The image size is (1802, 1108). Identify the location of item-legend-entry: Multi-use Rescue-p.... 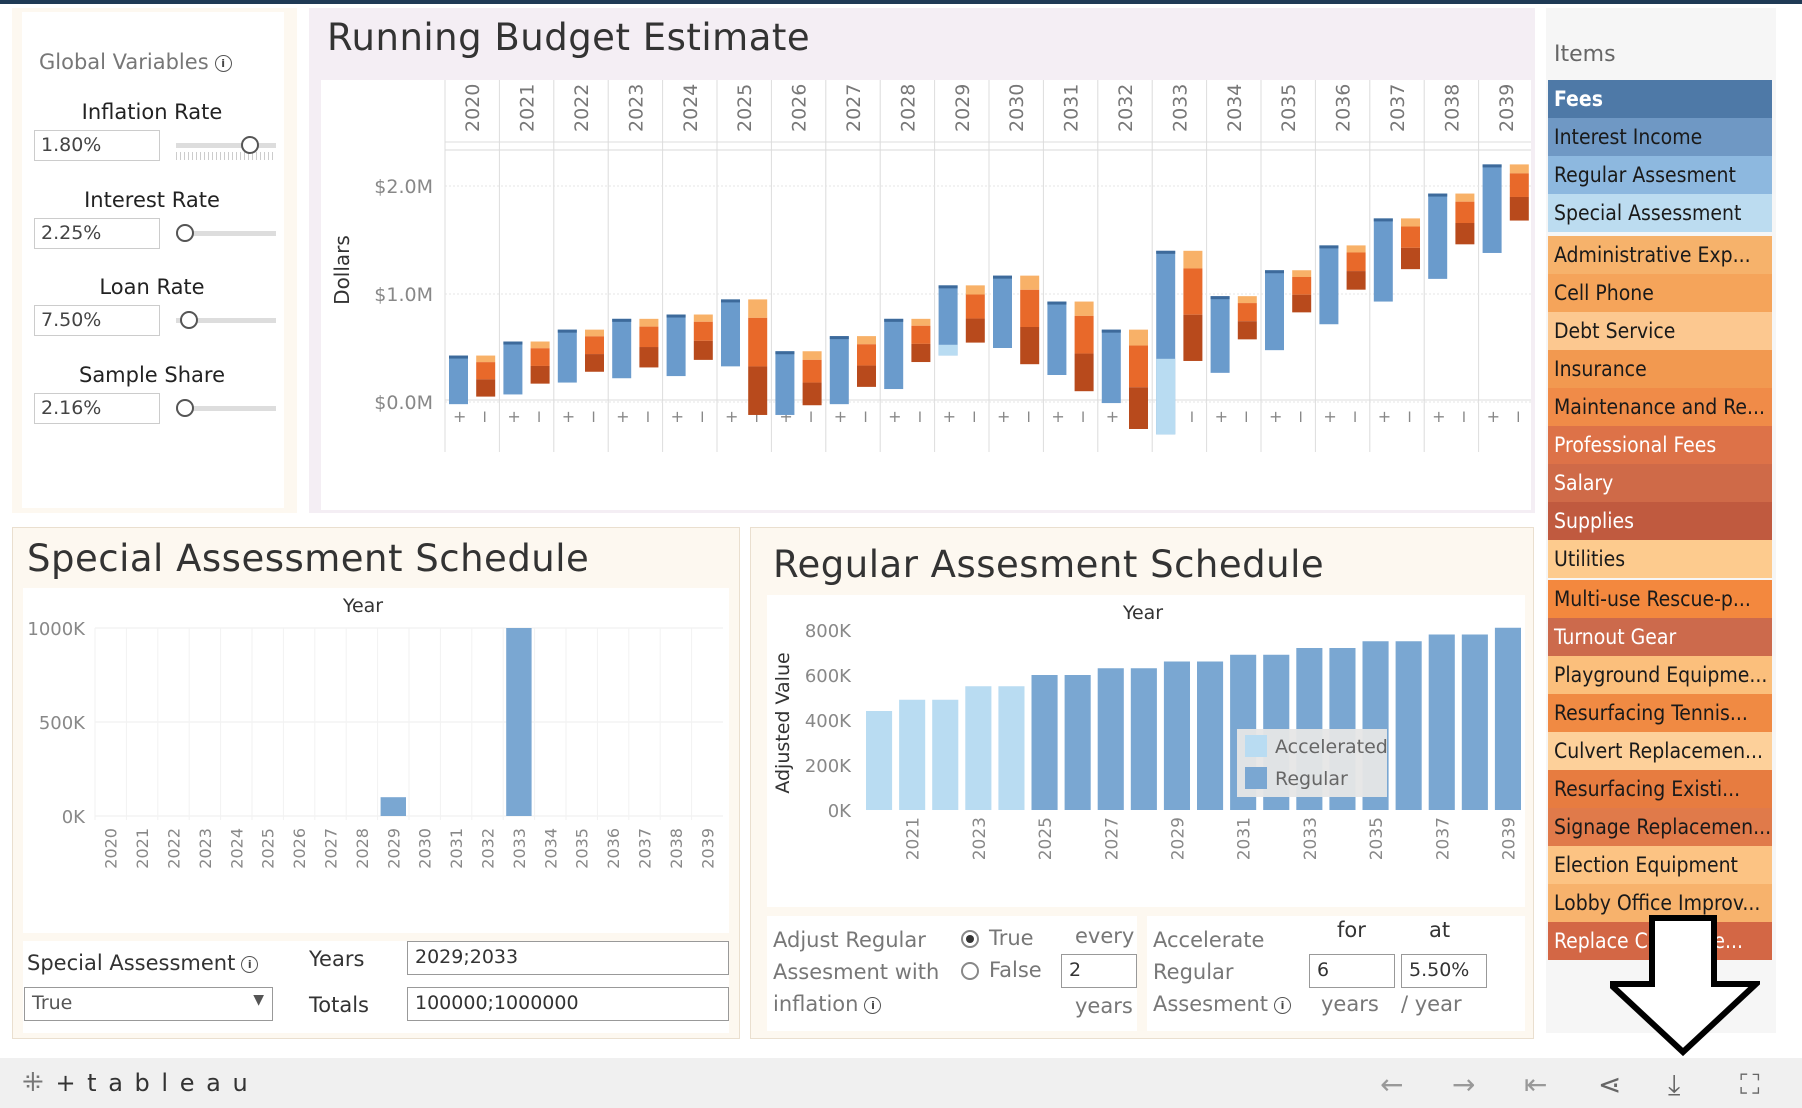
(1660, 599).